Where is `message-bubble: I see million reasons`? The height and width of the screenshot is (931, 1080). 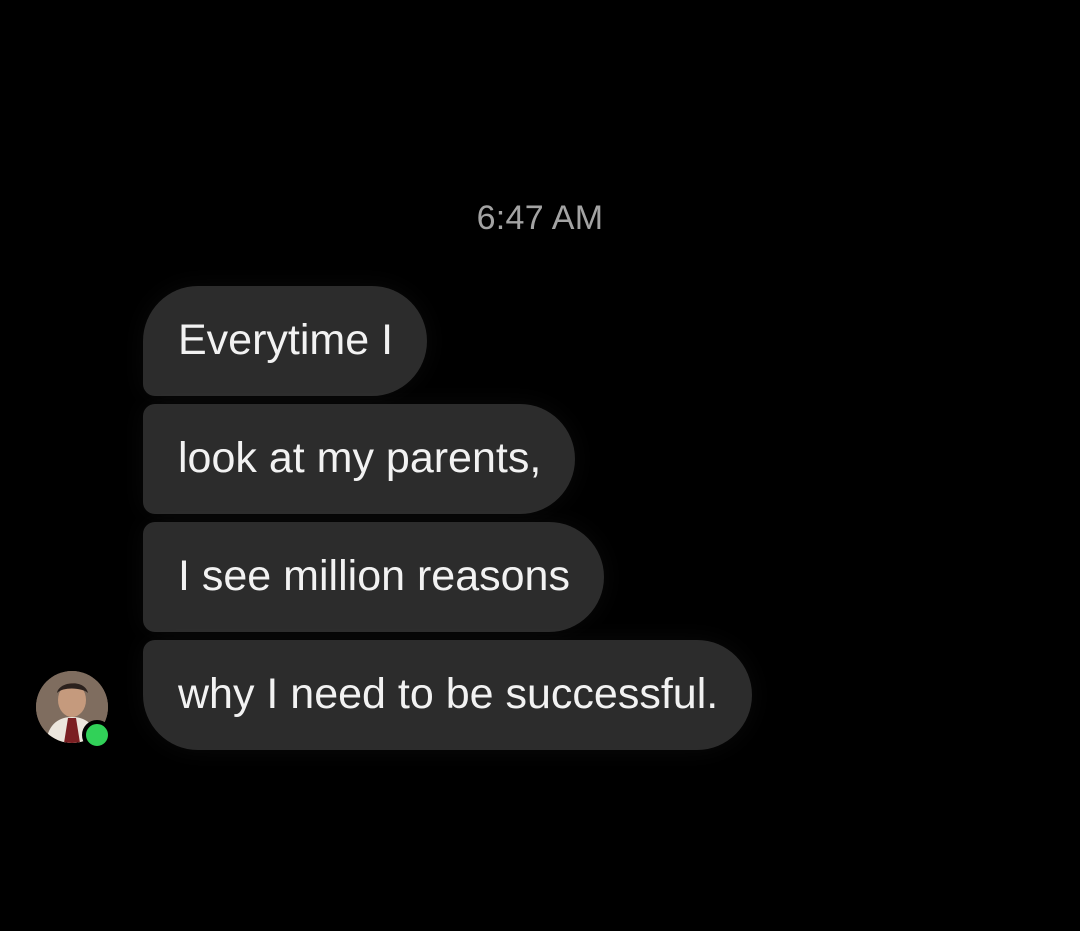 message-bubble: I see million reasons is located at coordinates (373, 577).